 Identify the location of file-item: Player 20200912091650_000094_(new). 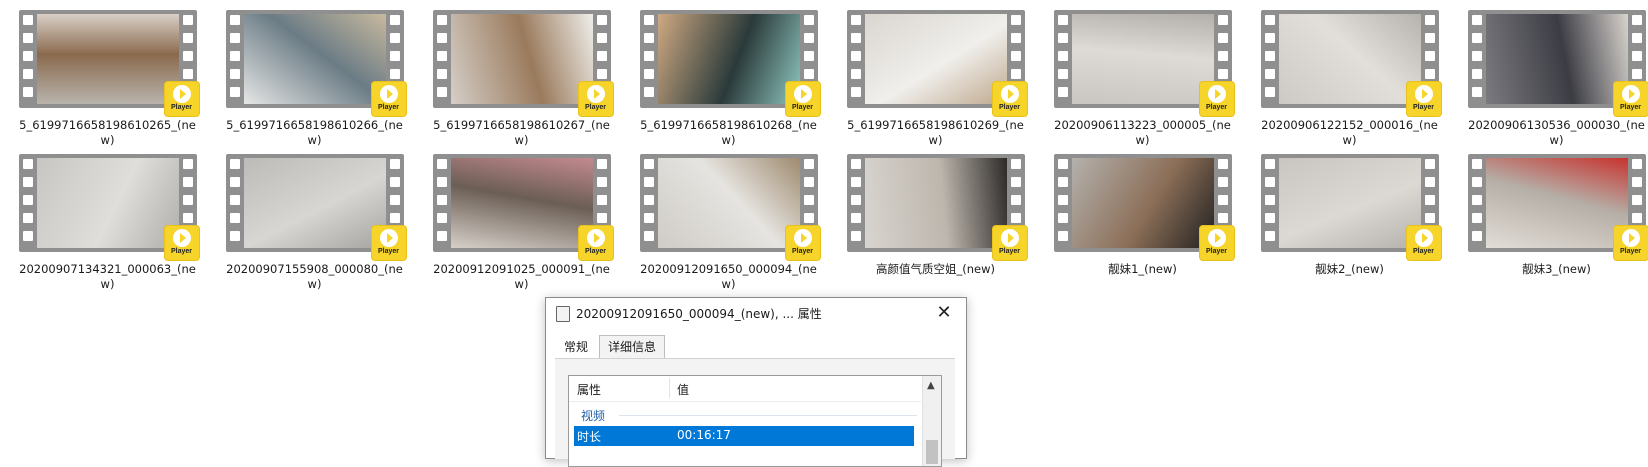
(728, 223).